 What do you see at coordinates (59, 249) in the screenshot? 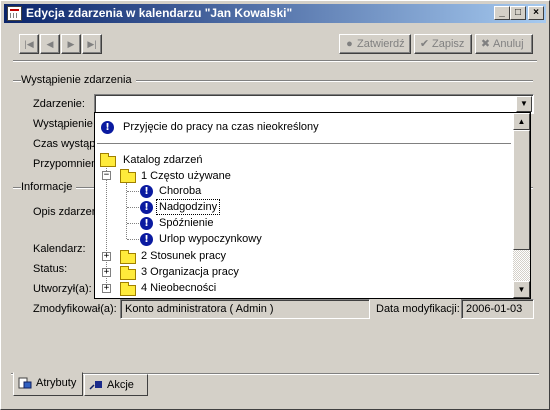
I see `calendar-label: Kalendarz:` at bounding box center [59, 249].